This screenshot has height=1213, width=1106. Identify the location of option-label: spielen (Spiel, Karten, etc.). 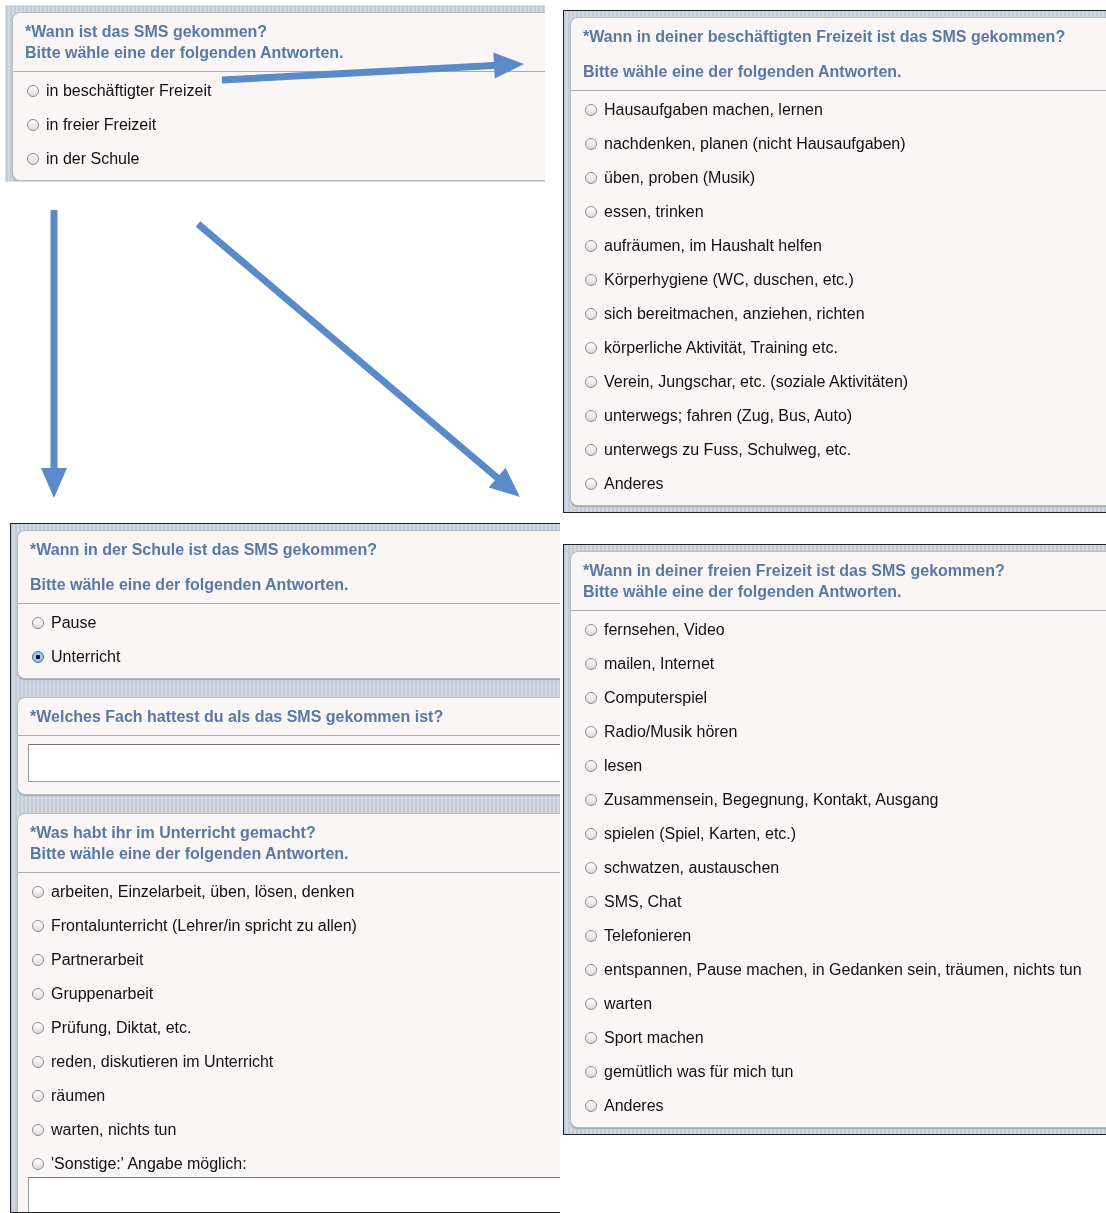
(700, 834).